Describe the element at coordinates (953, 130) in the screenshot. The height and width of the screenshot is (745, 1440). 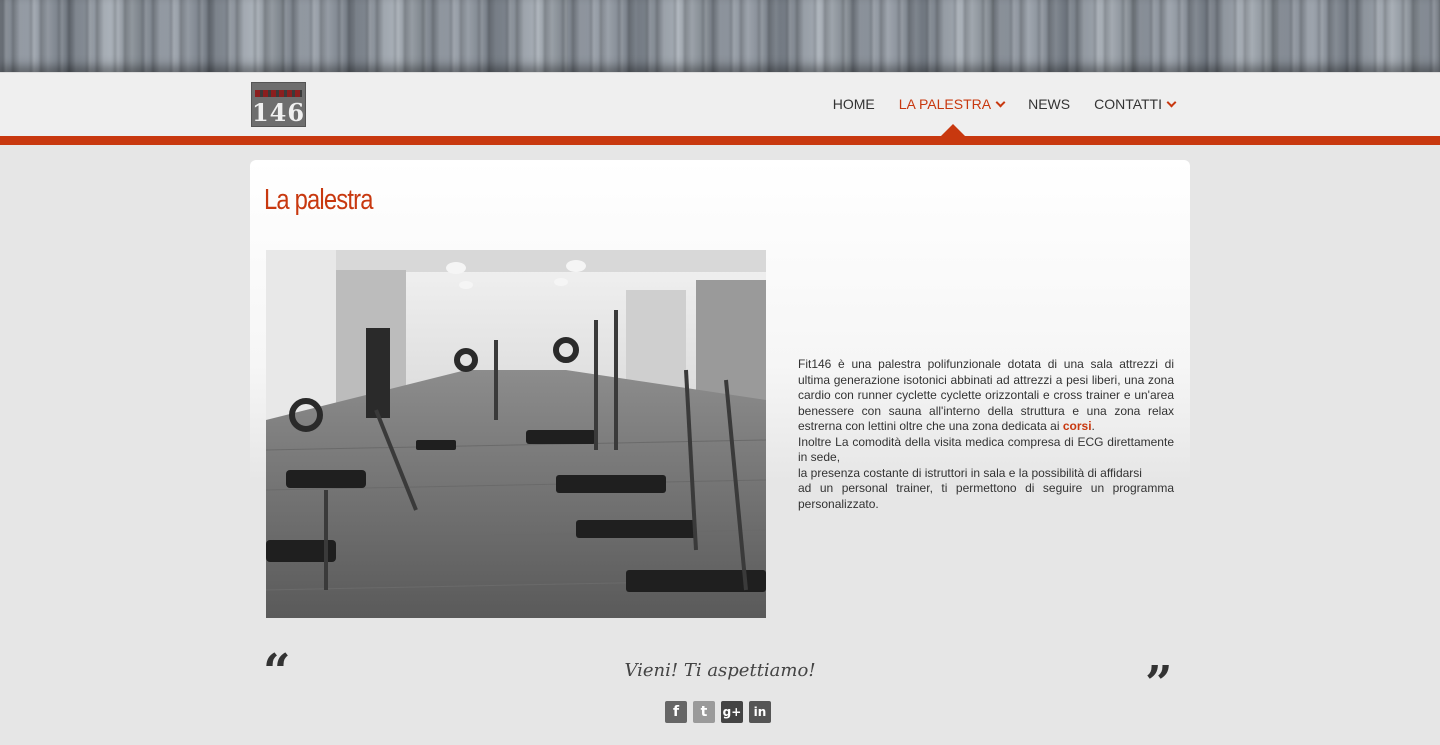
I see `active-nav-indicator` at that location.